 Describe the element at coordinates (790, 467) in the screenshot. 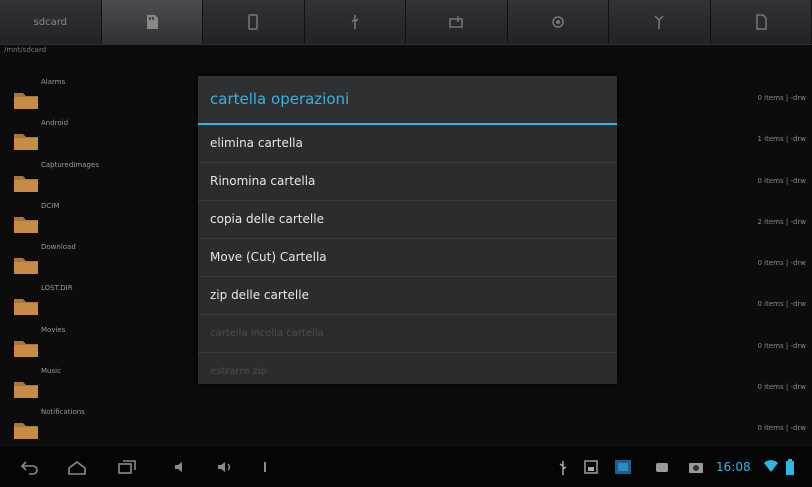

I see `battery-icon` at that location.